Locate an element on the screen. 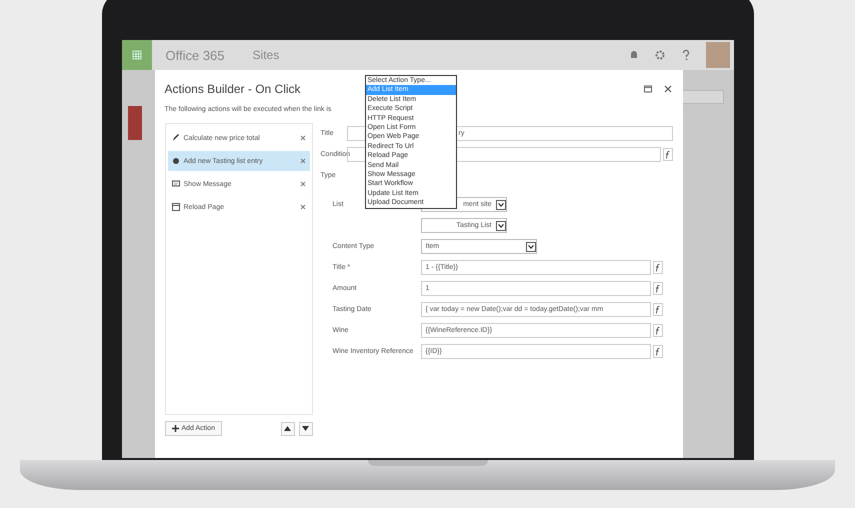  section-name: Sites is located at coordinates (266, 55).